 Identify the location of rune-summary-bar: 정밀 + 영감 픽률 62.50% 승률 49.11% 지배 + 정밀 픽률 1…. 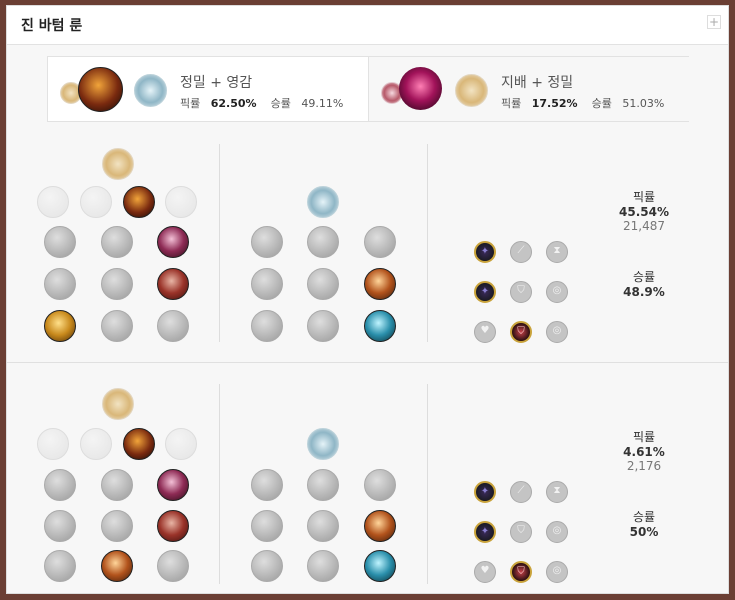
(368, 89).